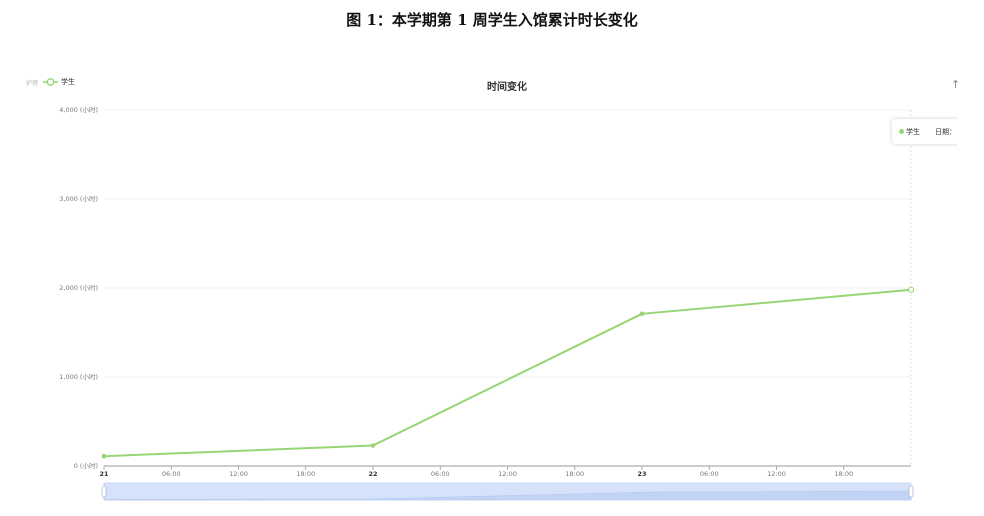 The height and width of the screenshot is (516, 984). What do you see at coordinates (507, 87) in the screenshot?
I see `chart-title: 时间变化` at bounding box center [507, 87].